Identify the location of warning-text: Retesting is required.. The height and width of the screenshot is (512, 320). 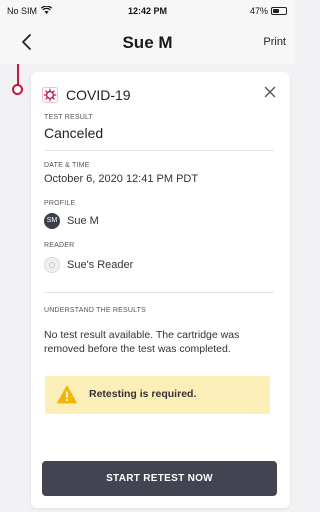
(143, 394).